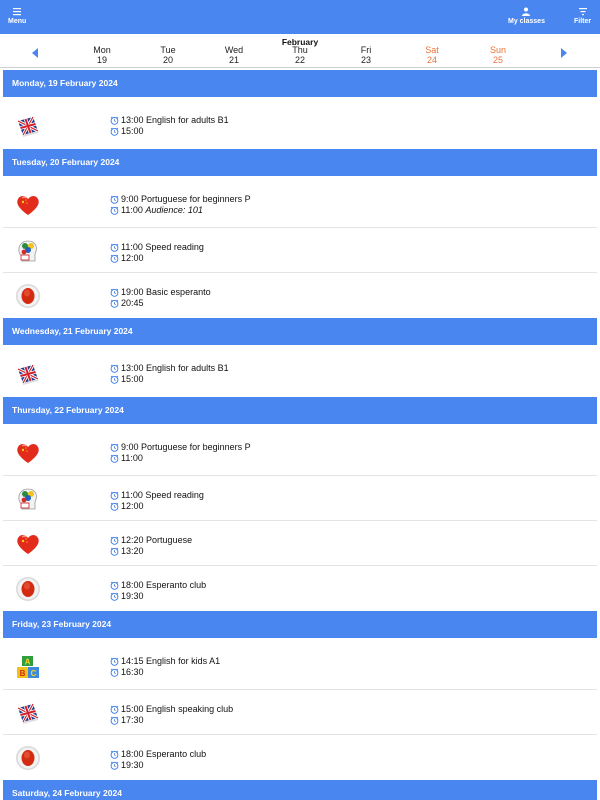  I want to click on start-time: 15:00, so click(132, 709).